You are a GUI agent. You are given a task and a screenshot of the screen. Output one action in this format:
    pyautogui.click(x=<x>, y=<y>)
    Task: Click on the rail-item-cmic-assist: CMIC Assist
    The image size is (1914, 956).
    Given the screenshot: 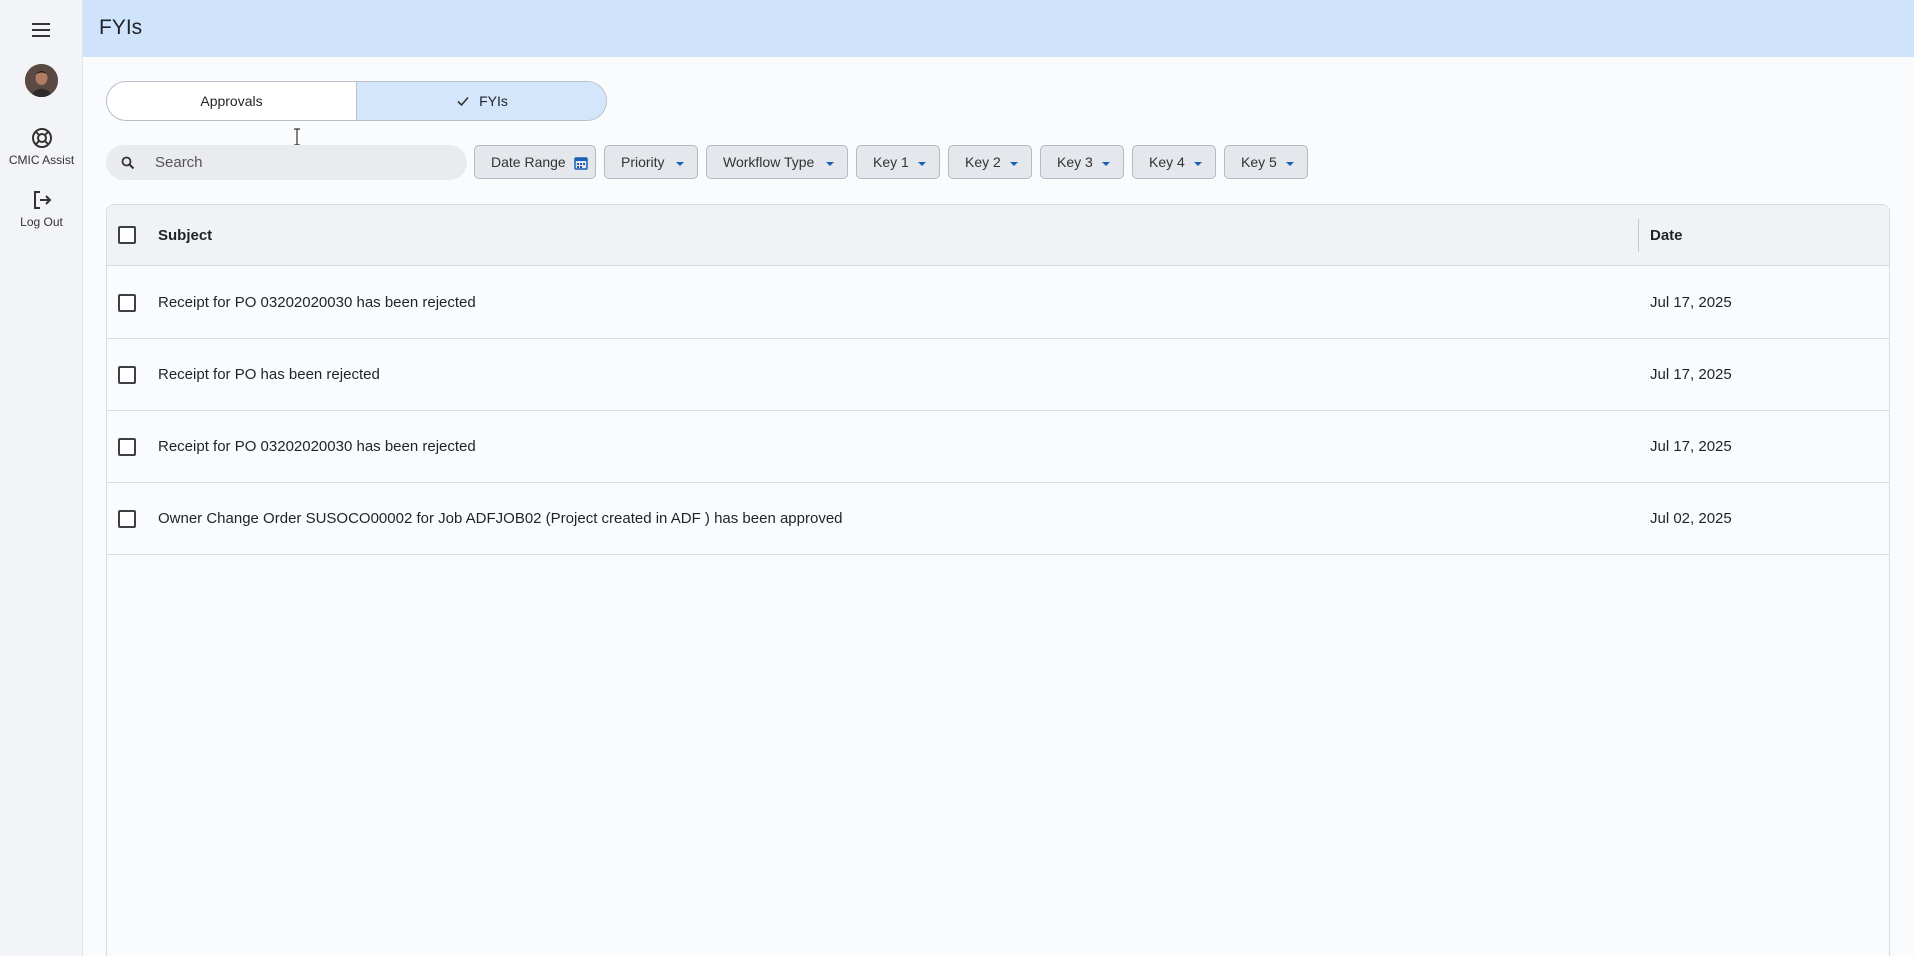 What is the action you would take?
    pyautogui.click(x=41, y=146)
    